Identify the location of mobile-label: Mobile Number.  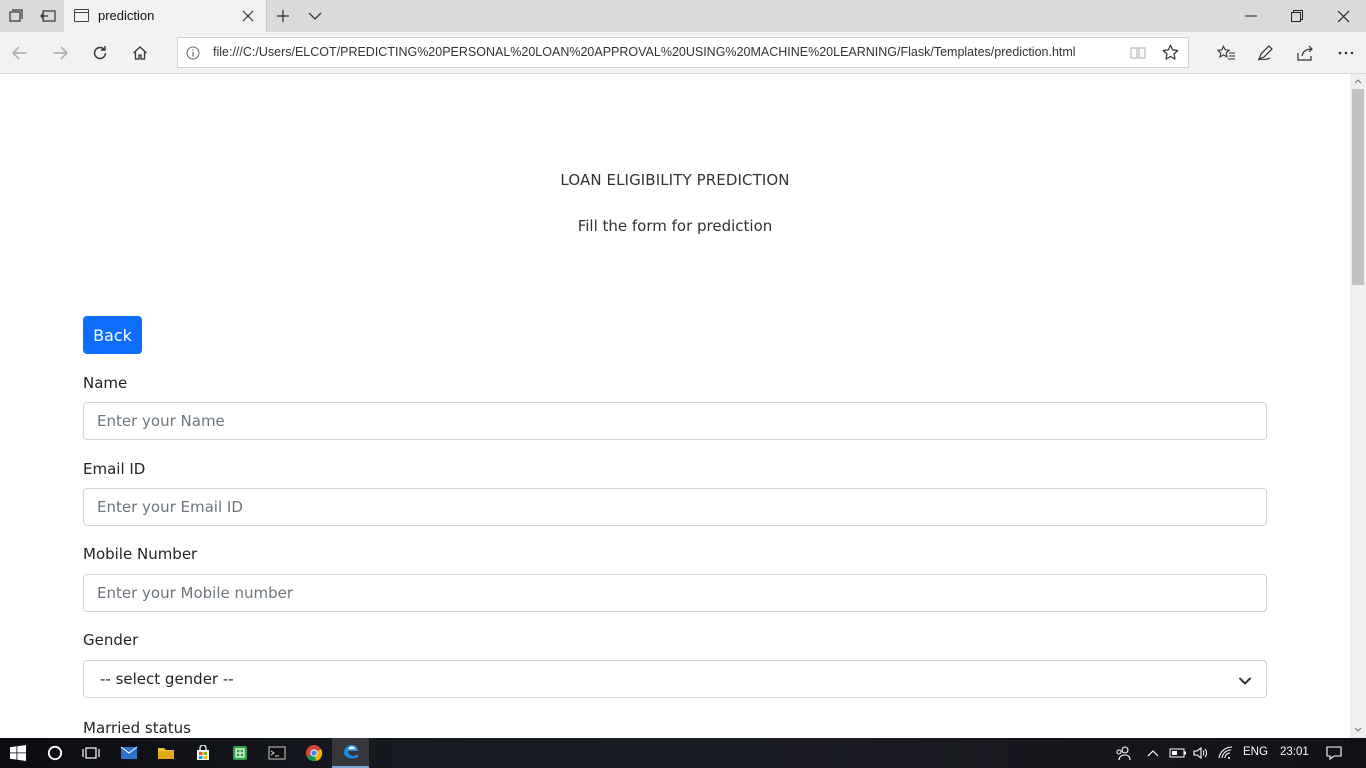
(140, 554).